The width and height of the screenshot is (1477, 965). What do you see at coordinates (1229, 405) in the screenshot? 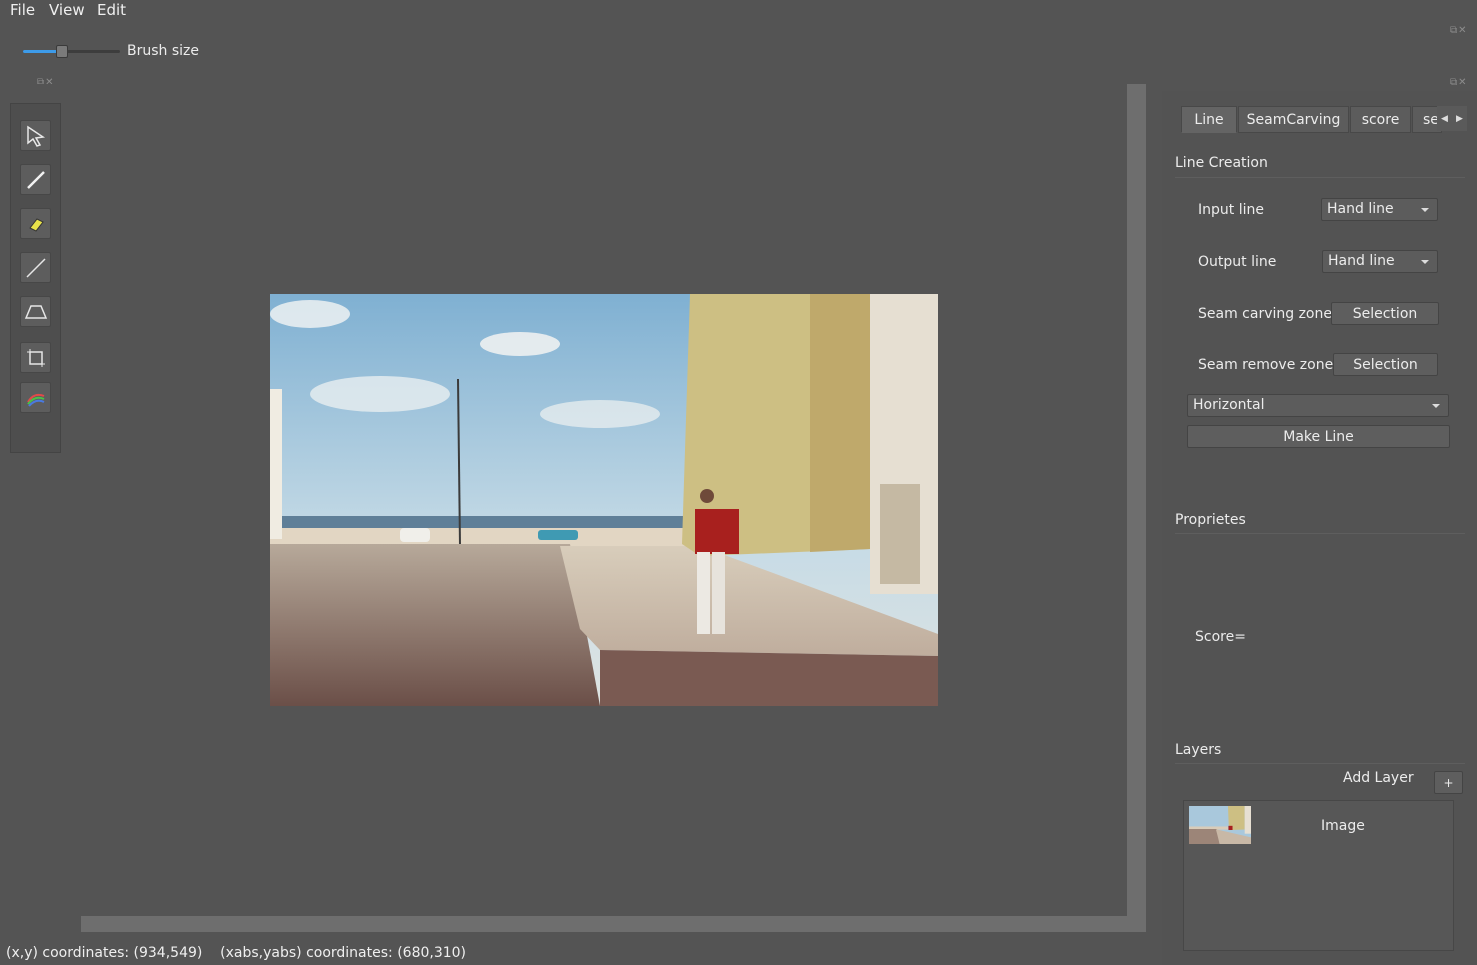
I see `orientation-value: Horizontal` at bounding box center [1229, 405].